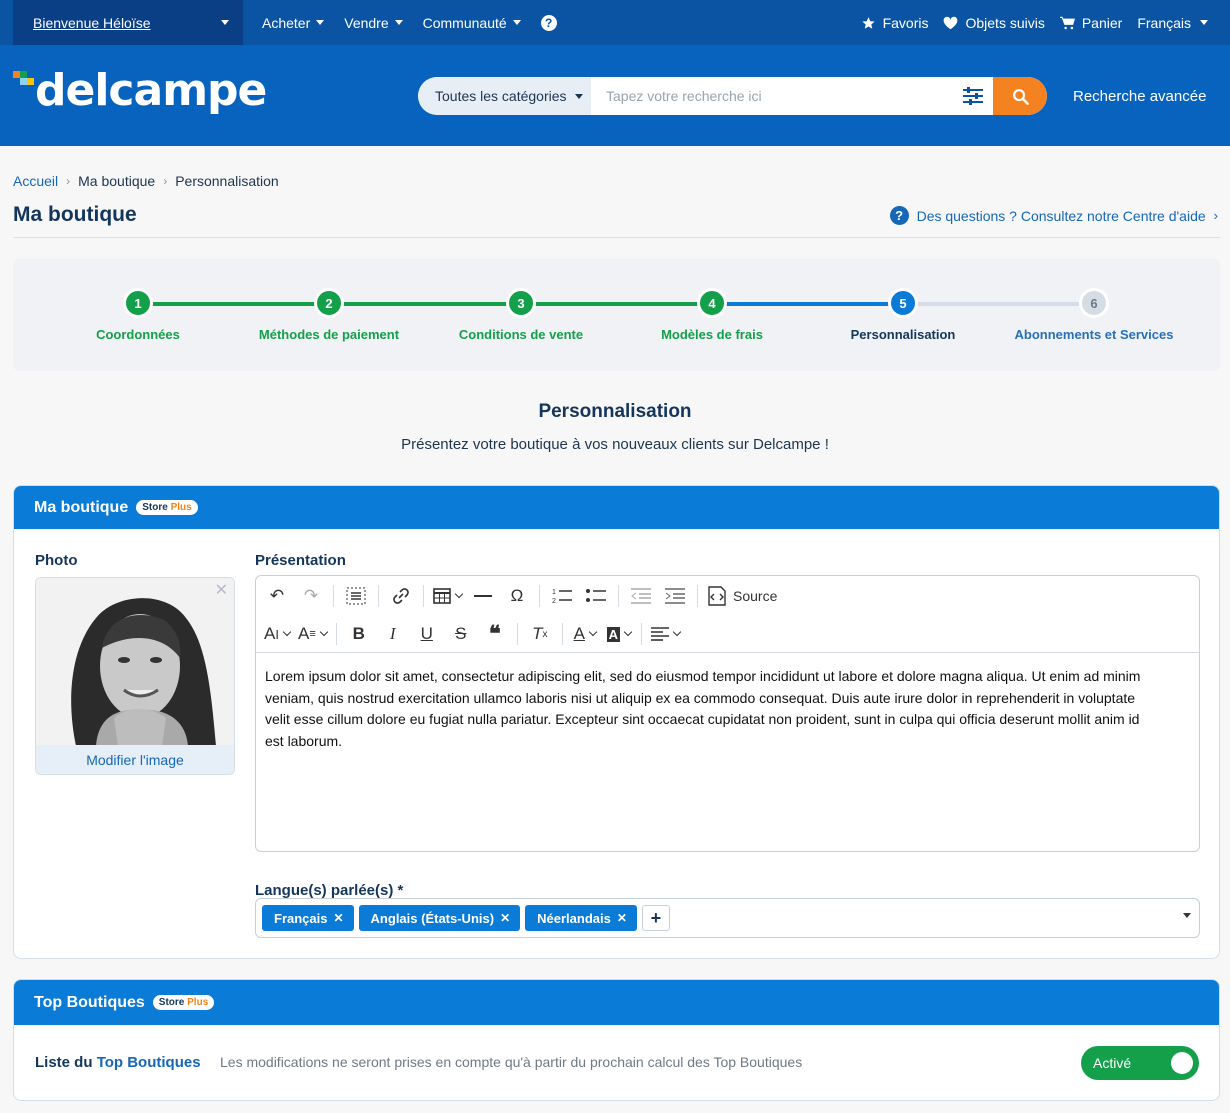 The width and height of the screenshot is (1230, 1113). I want to click on remove-photo-icon: ✕, so click(221, 591).